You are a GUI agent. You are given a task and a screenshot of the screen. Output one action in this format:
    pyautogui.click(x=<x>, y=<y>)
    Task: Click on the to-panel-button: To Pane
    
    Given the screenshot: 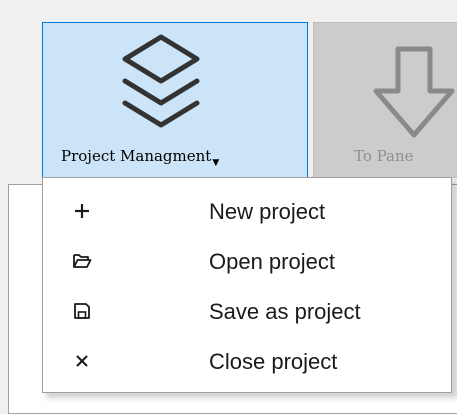 What is the action you would take?
    pyautogui.click(x=385, y=100)
    